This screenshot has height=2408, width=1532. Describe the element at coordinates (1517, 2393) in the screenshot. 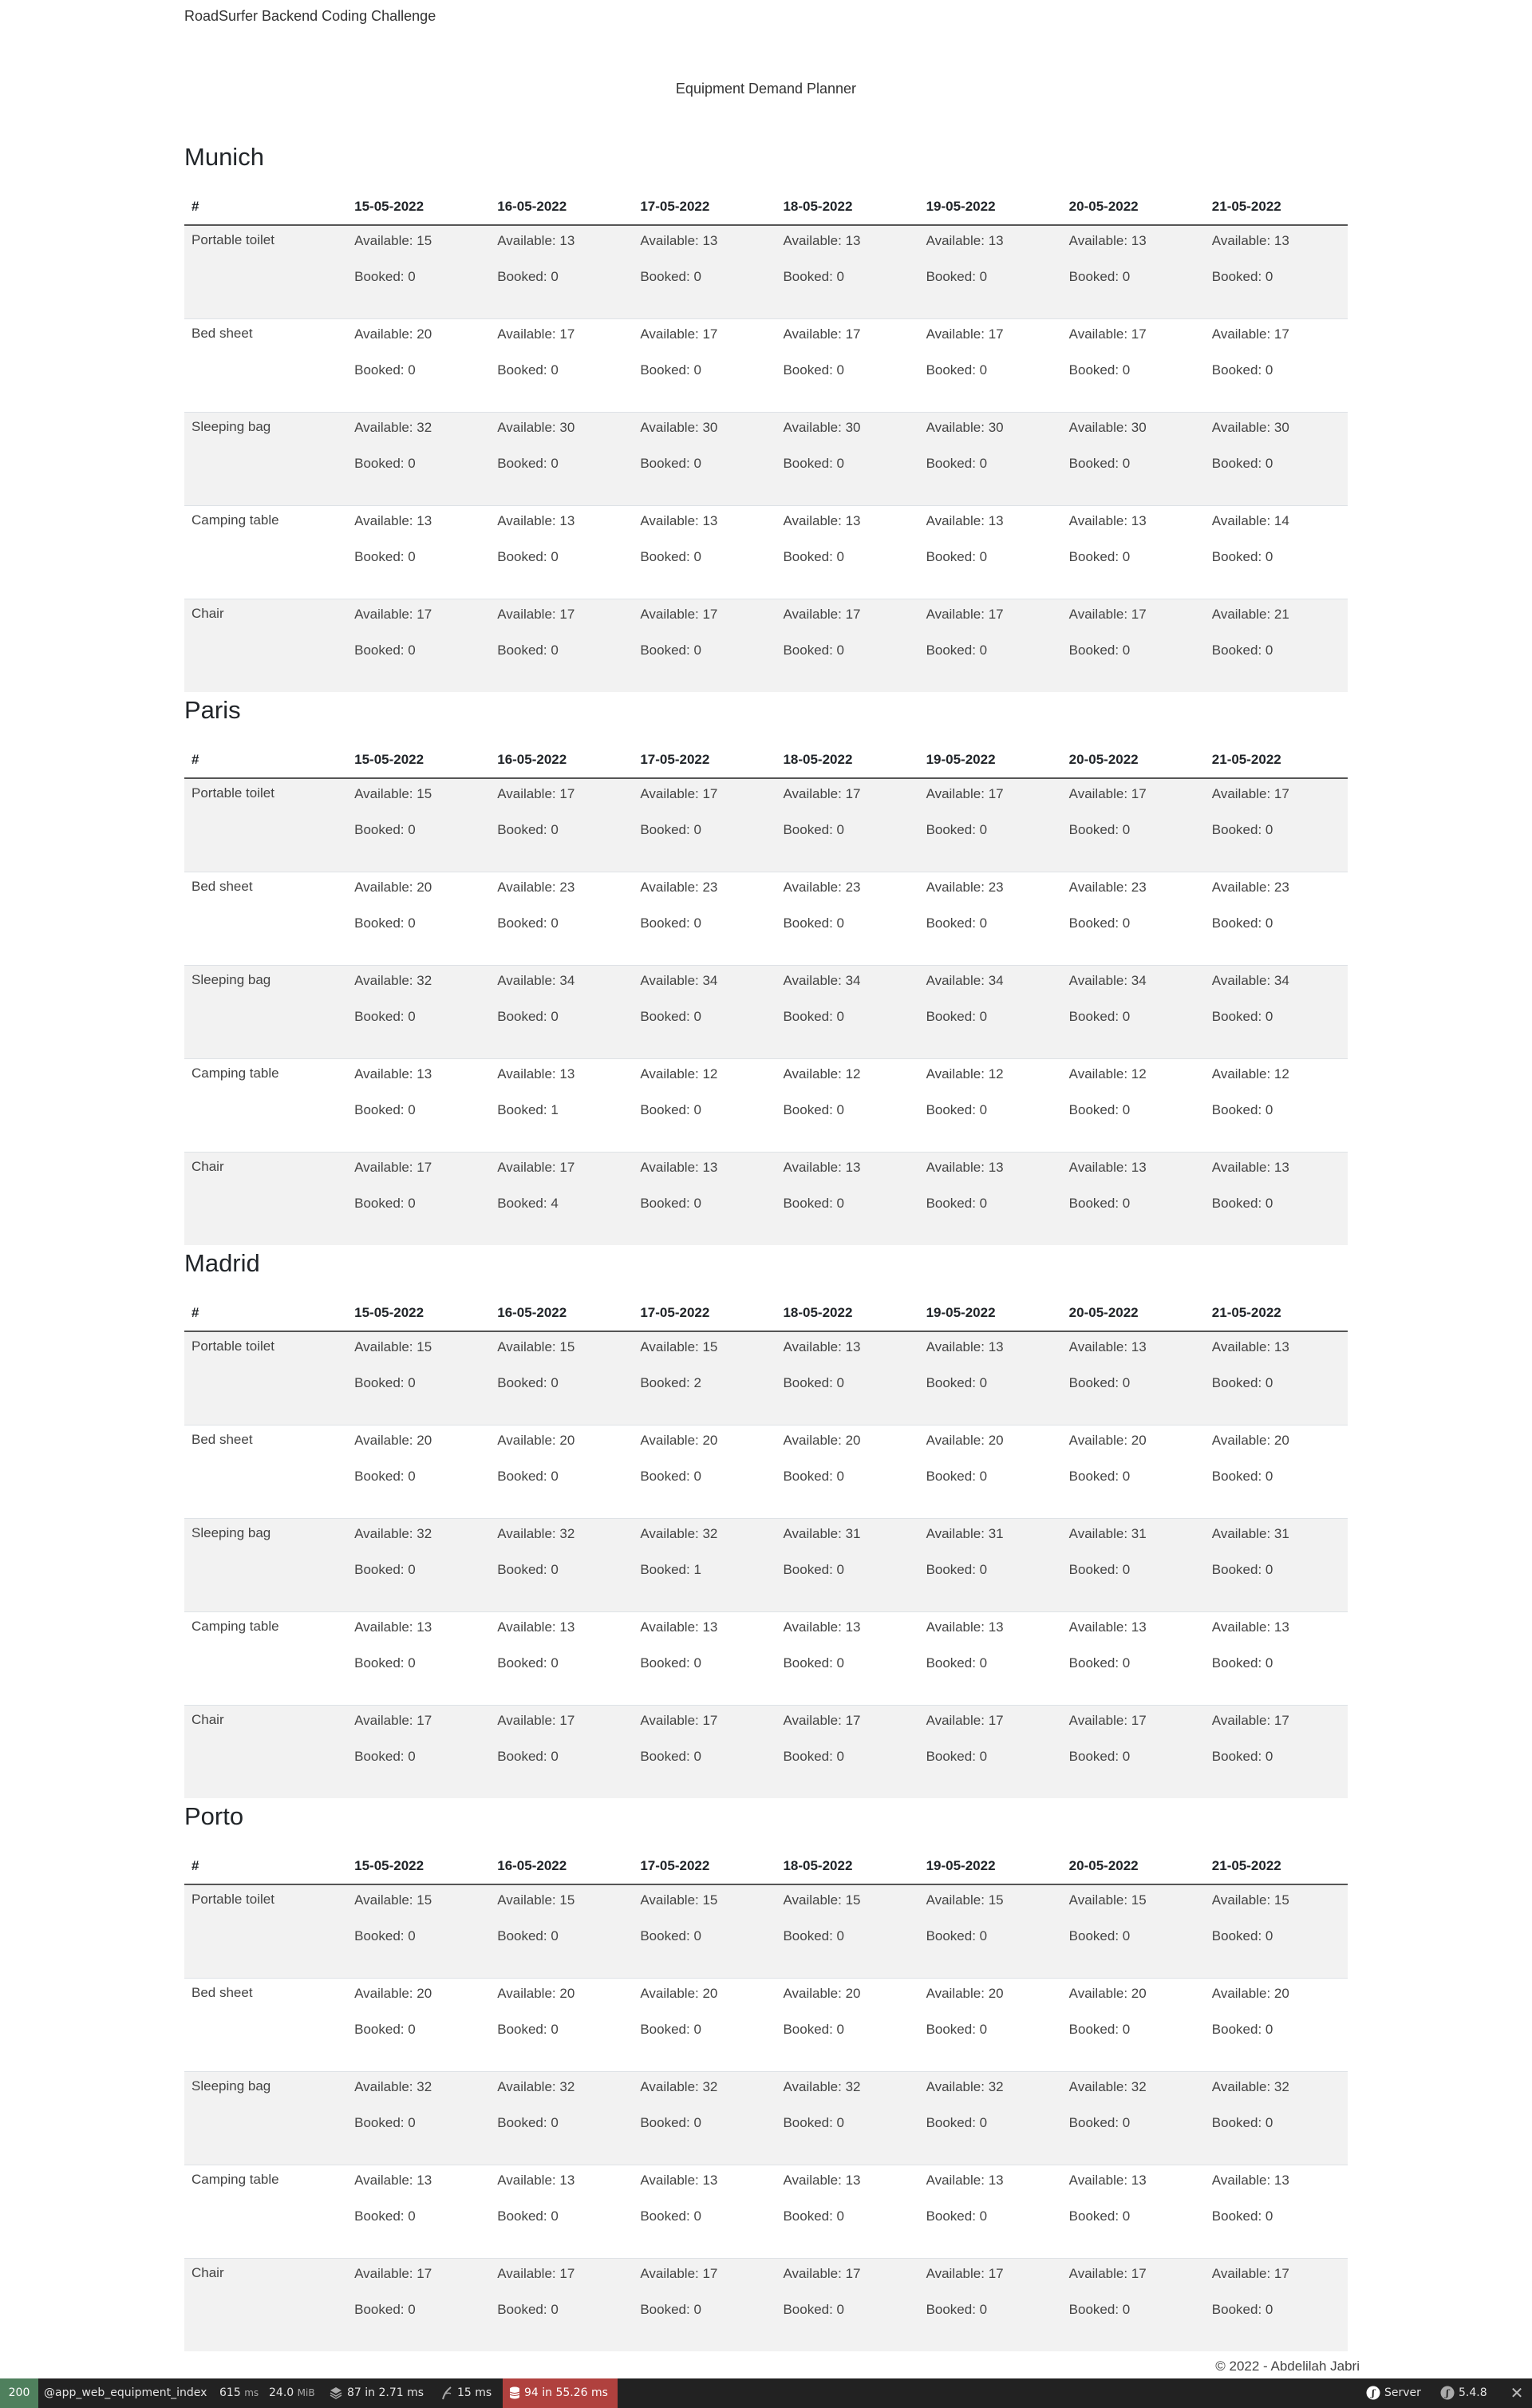

I see `close-icon: ✕` at that location.